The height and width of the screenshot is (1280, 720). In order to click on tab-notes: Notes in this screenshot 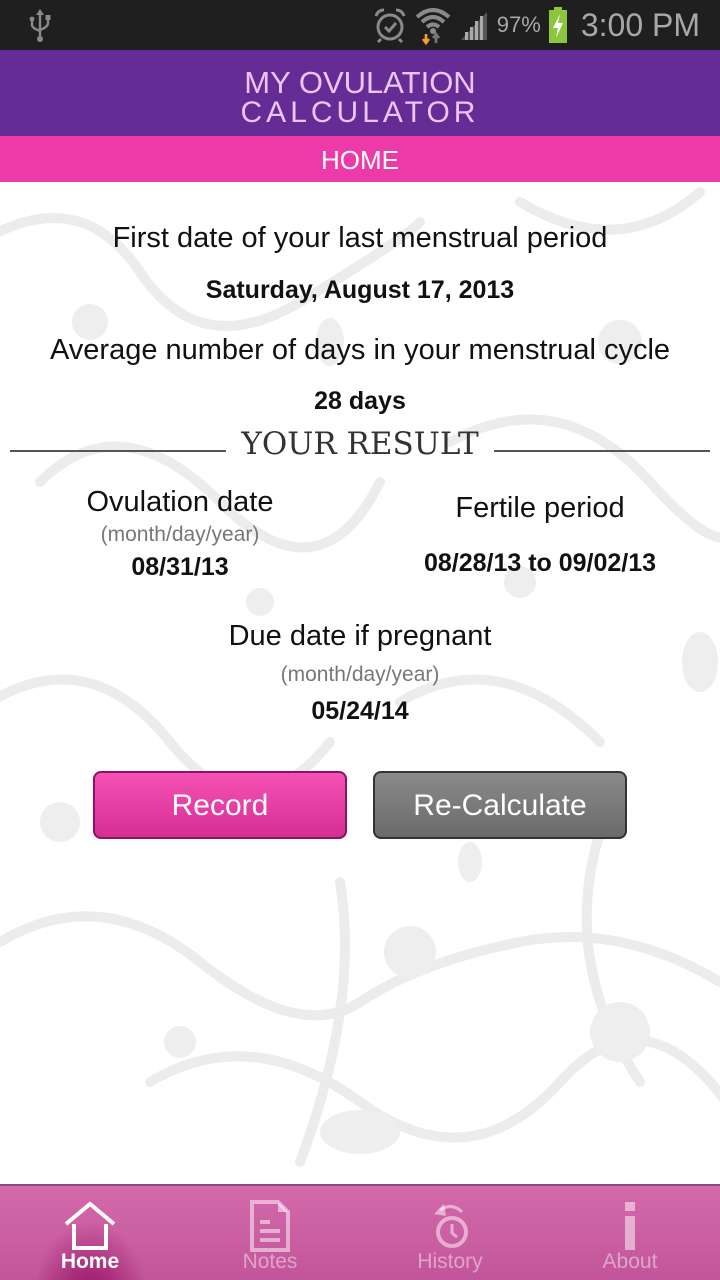, I will do `click(270, 1233)`.